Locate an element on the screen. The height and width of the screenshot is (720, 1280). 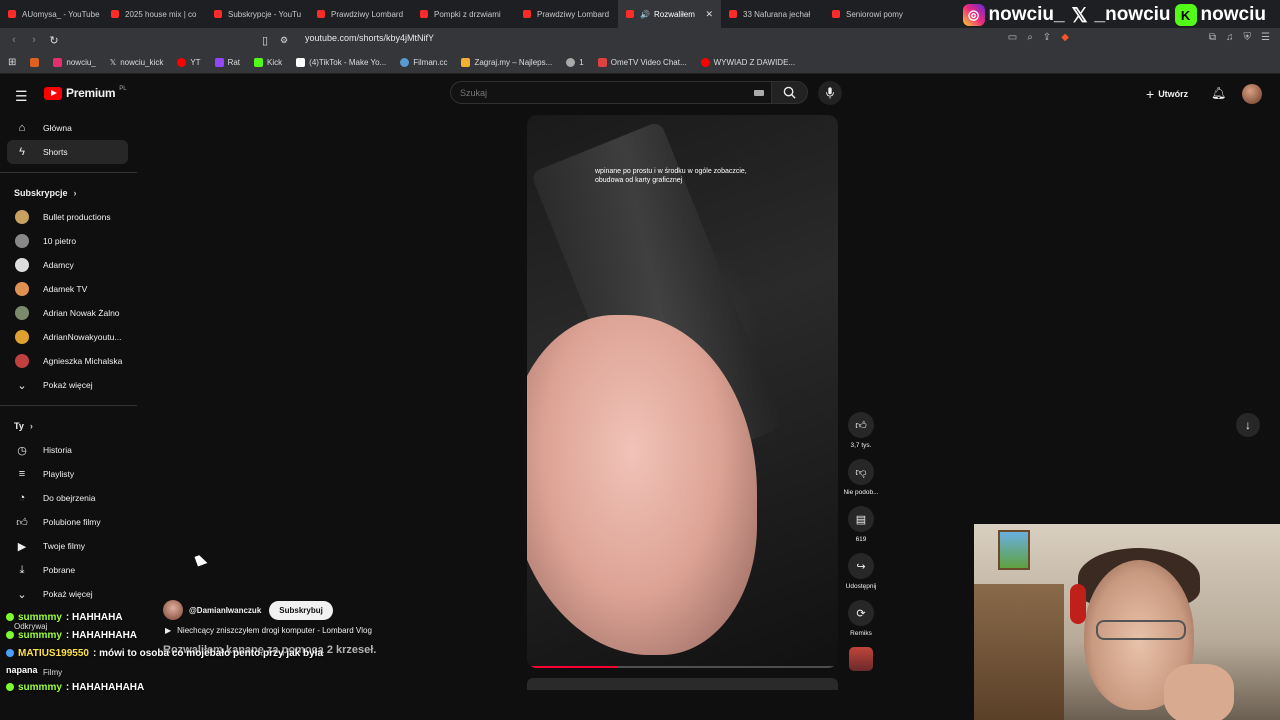
zoom-icon: ⌕ is located at coordinates (1030, 37).